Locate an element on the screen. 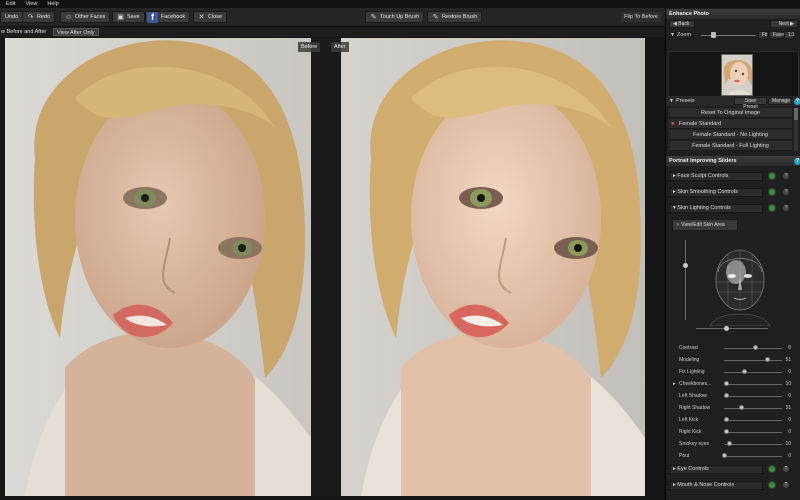 Image resolution: width=800 pixels, height=500 pixels. facebook-button: f Facebook is located at coordinates (168, 17).